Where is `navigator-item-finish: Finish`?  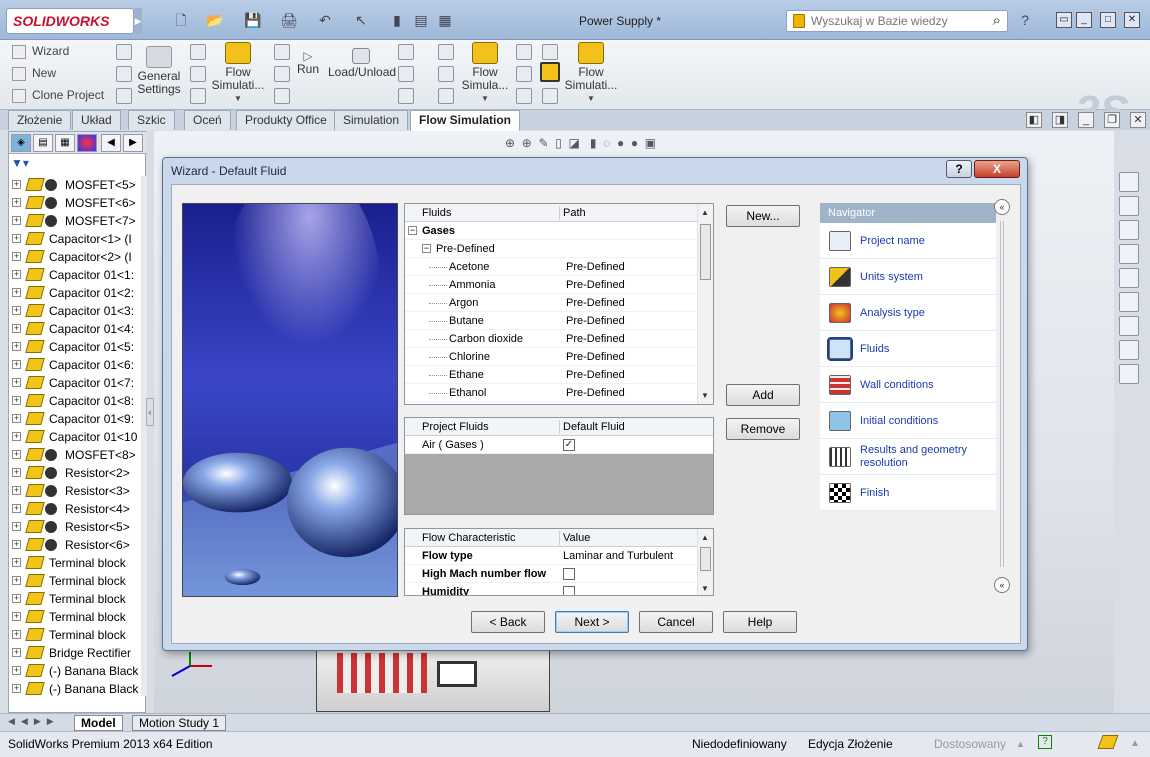
navigator-item-finish: Finish is located at coordinates (908, 493).